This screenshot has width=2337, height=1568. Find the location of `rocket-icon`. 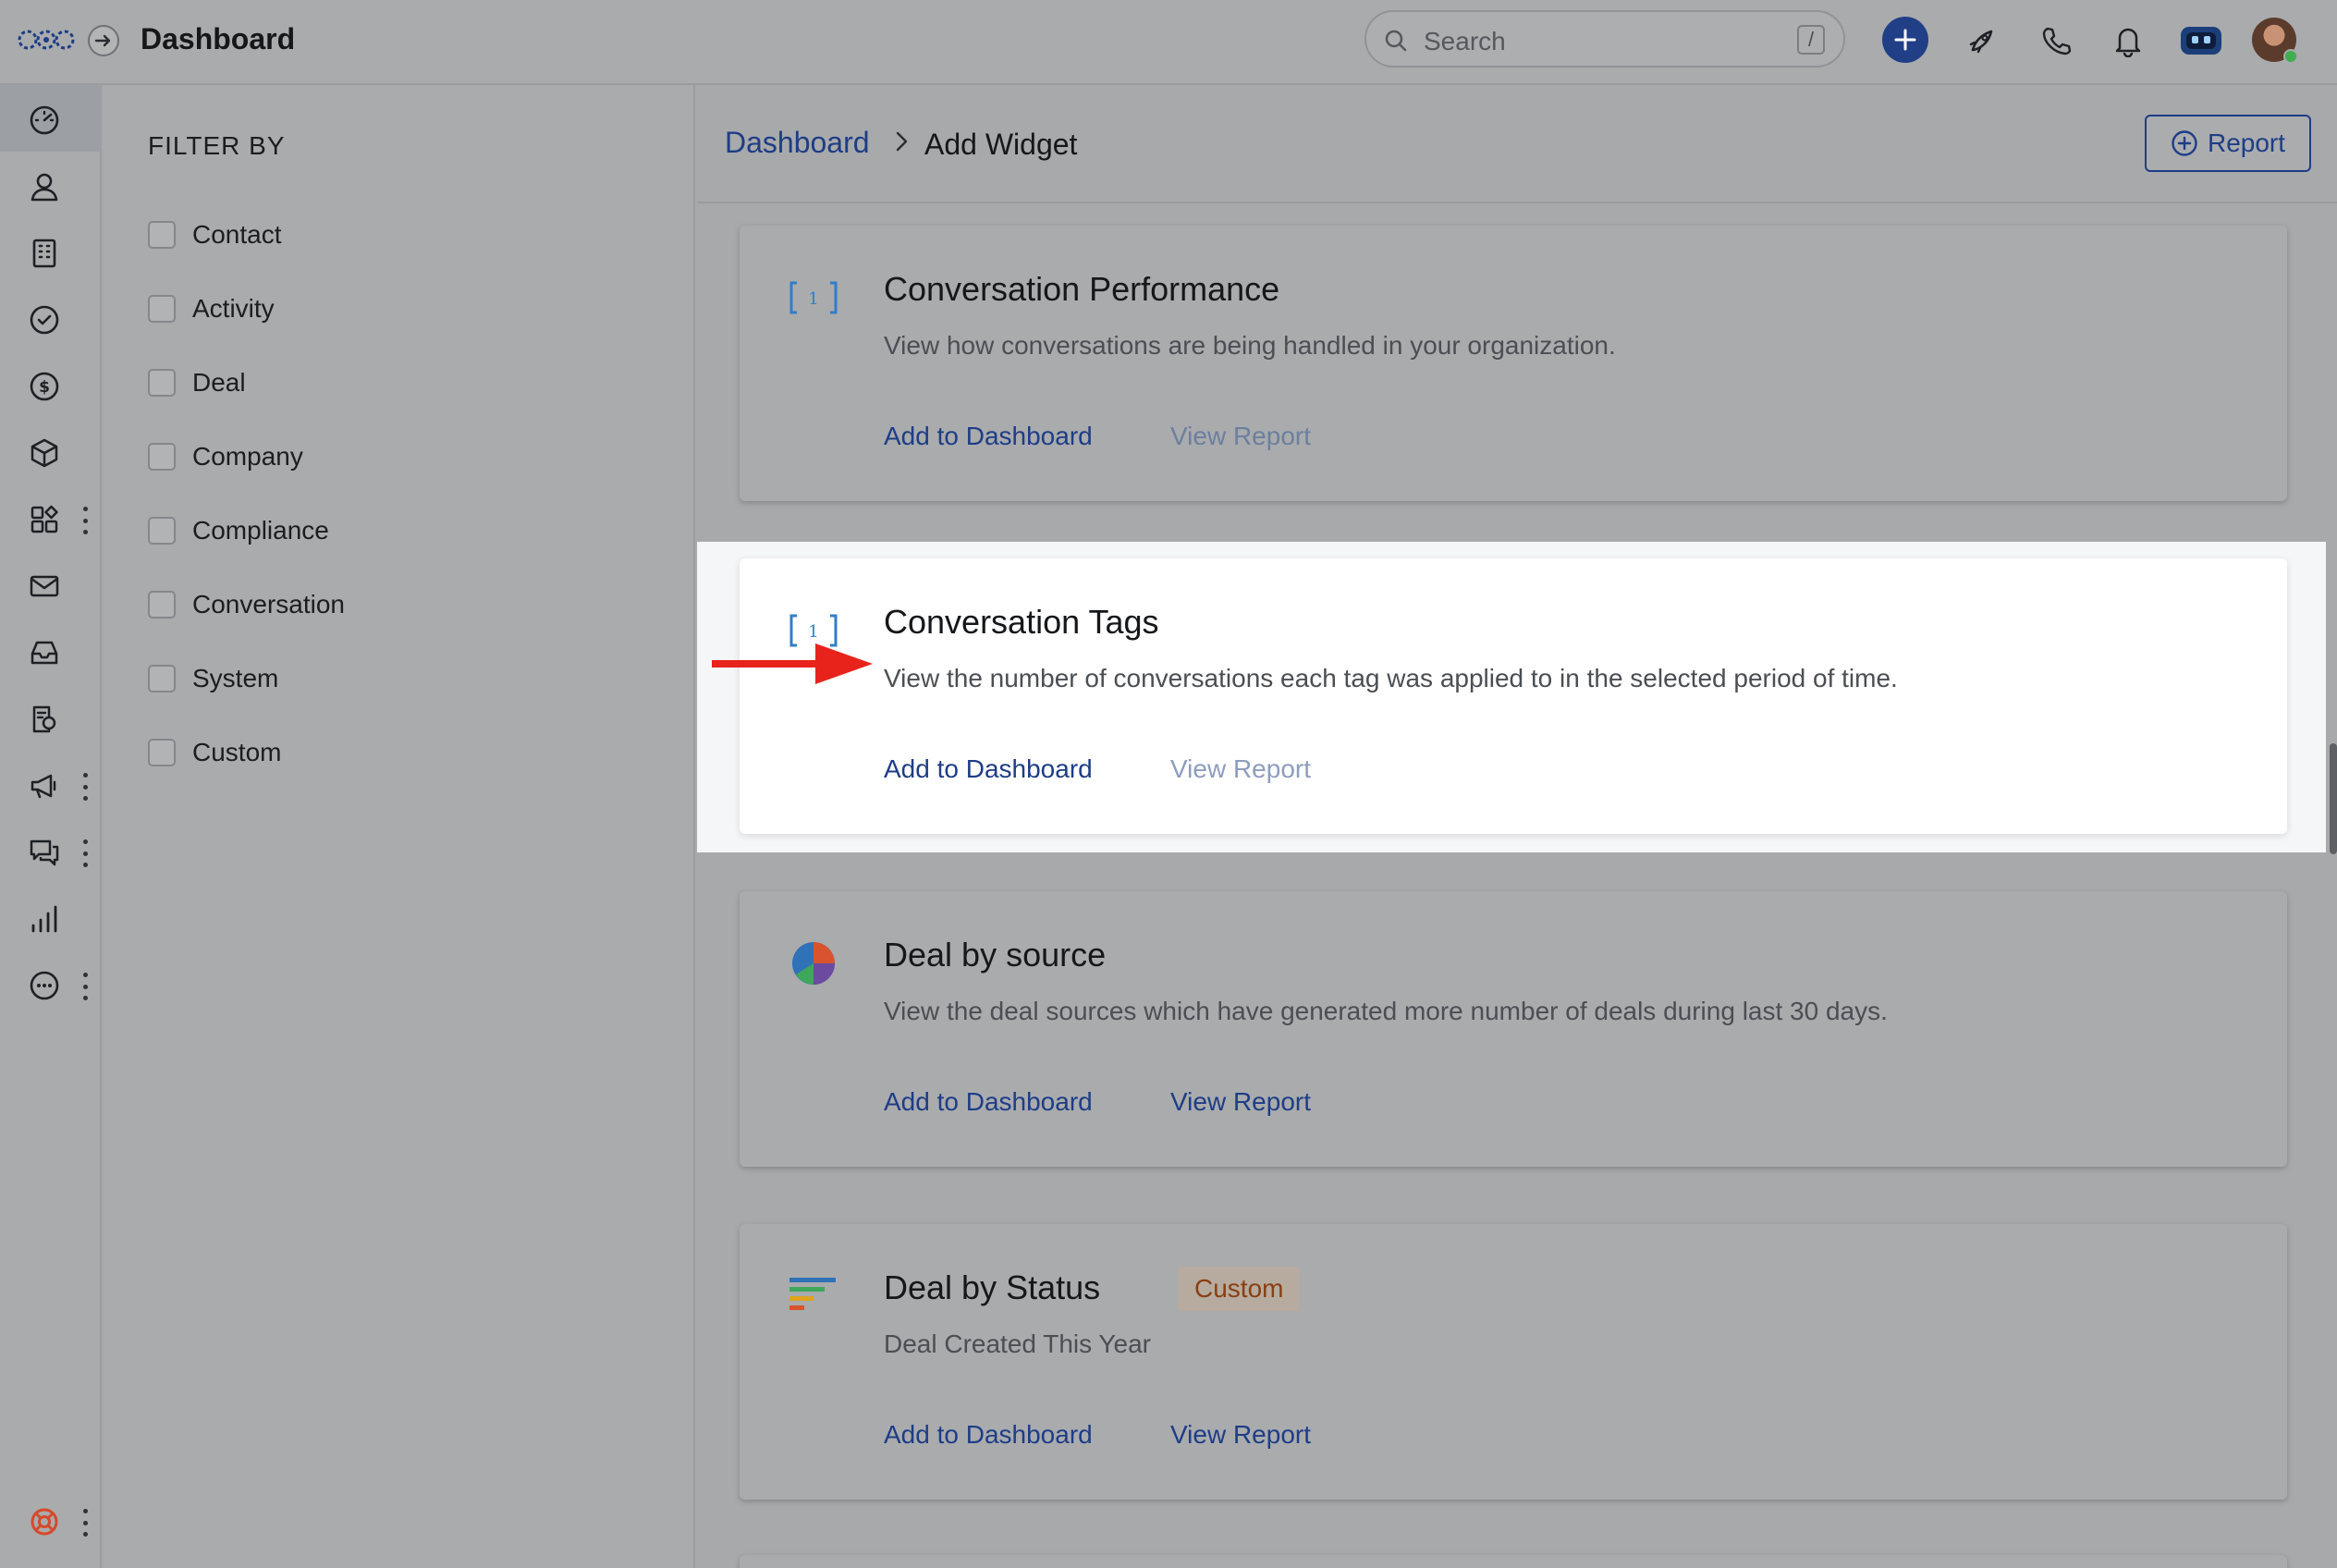

rocket-icon is located at coordinates (1981, 42).